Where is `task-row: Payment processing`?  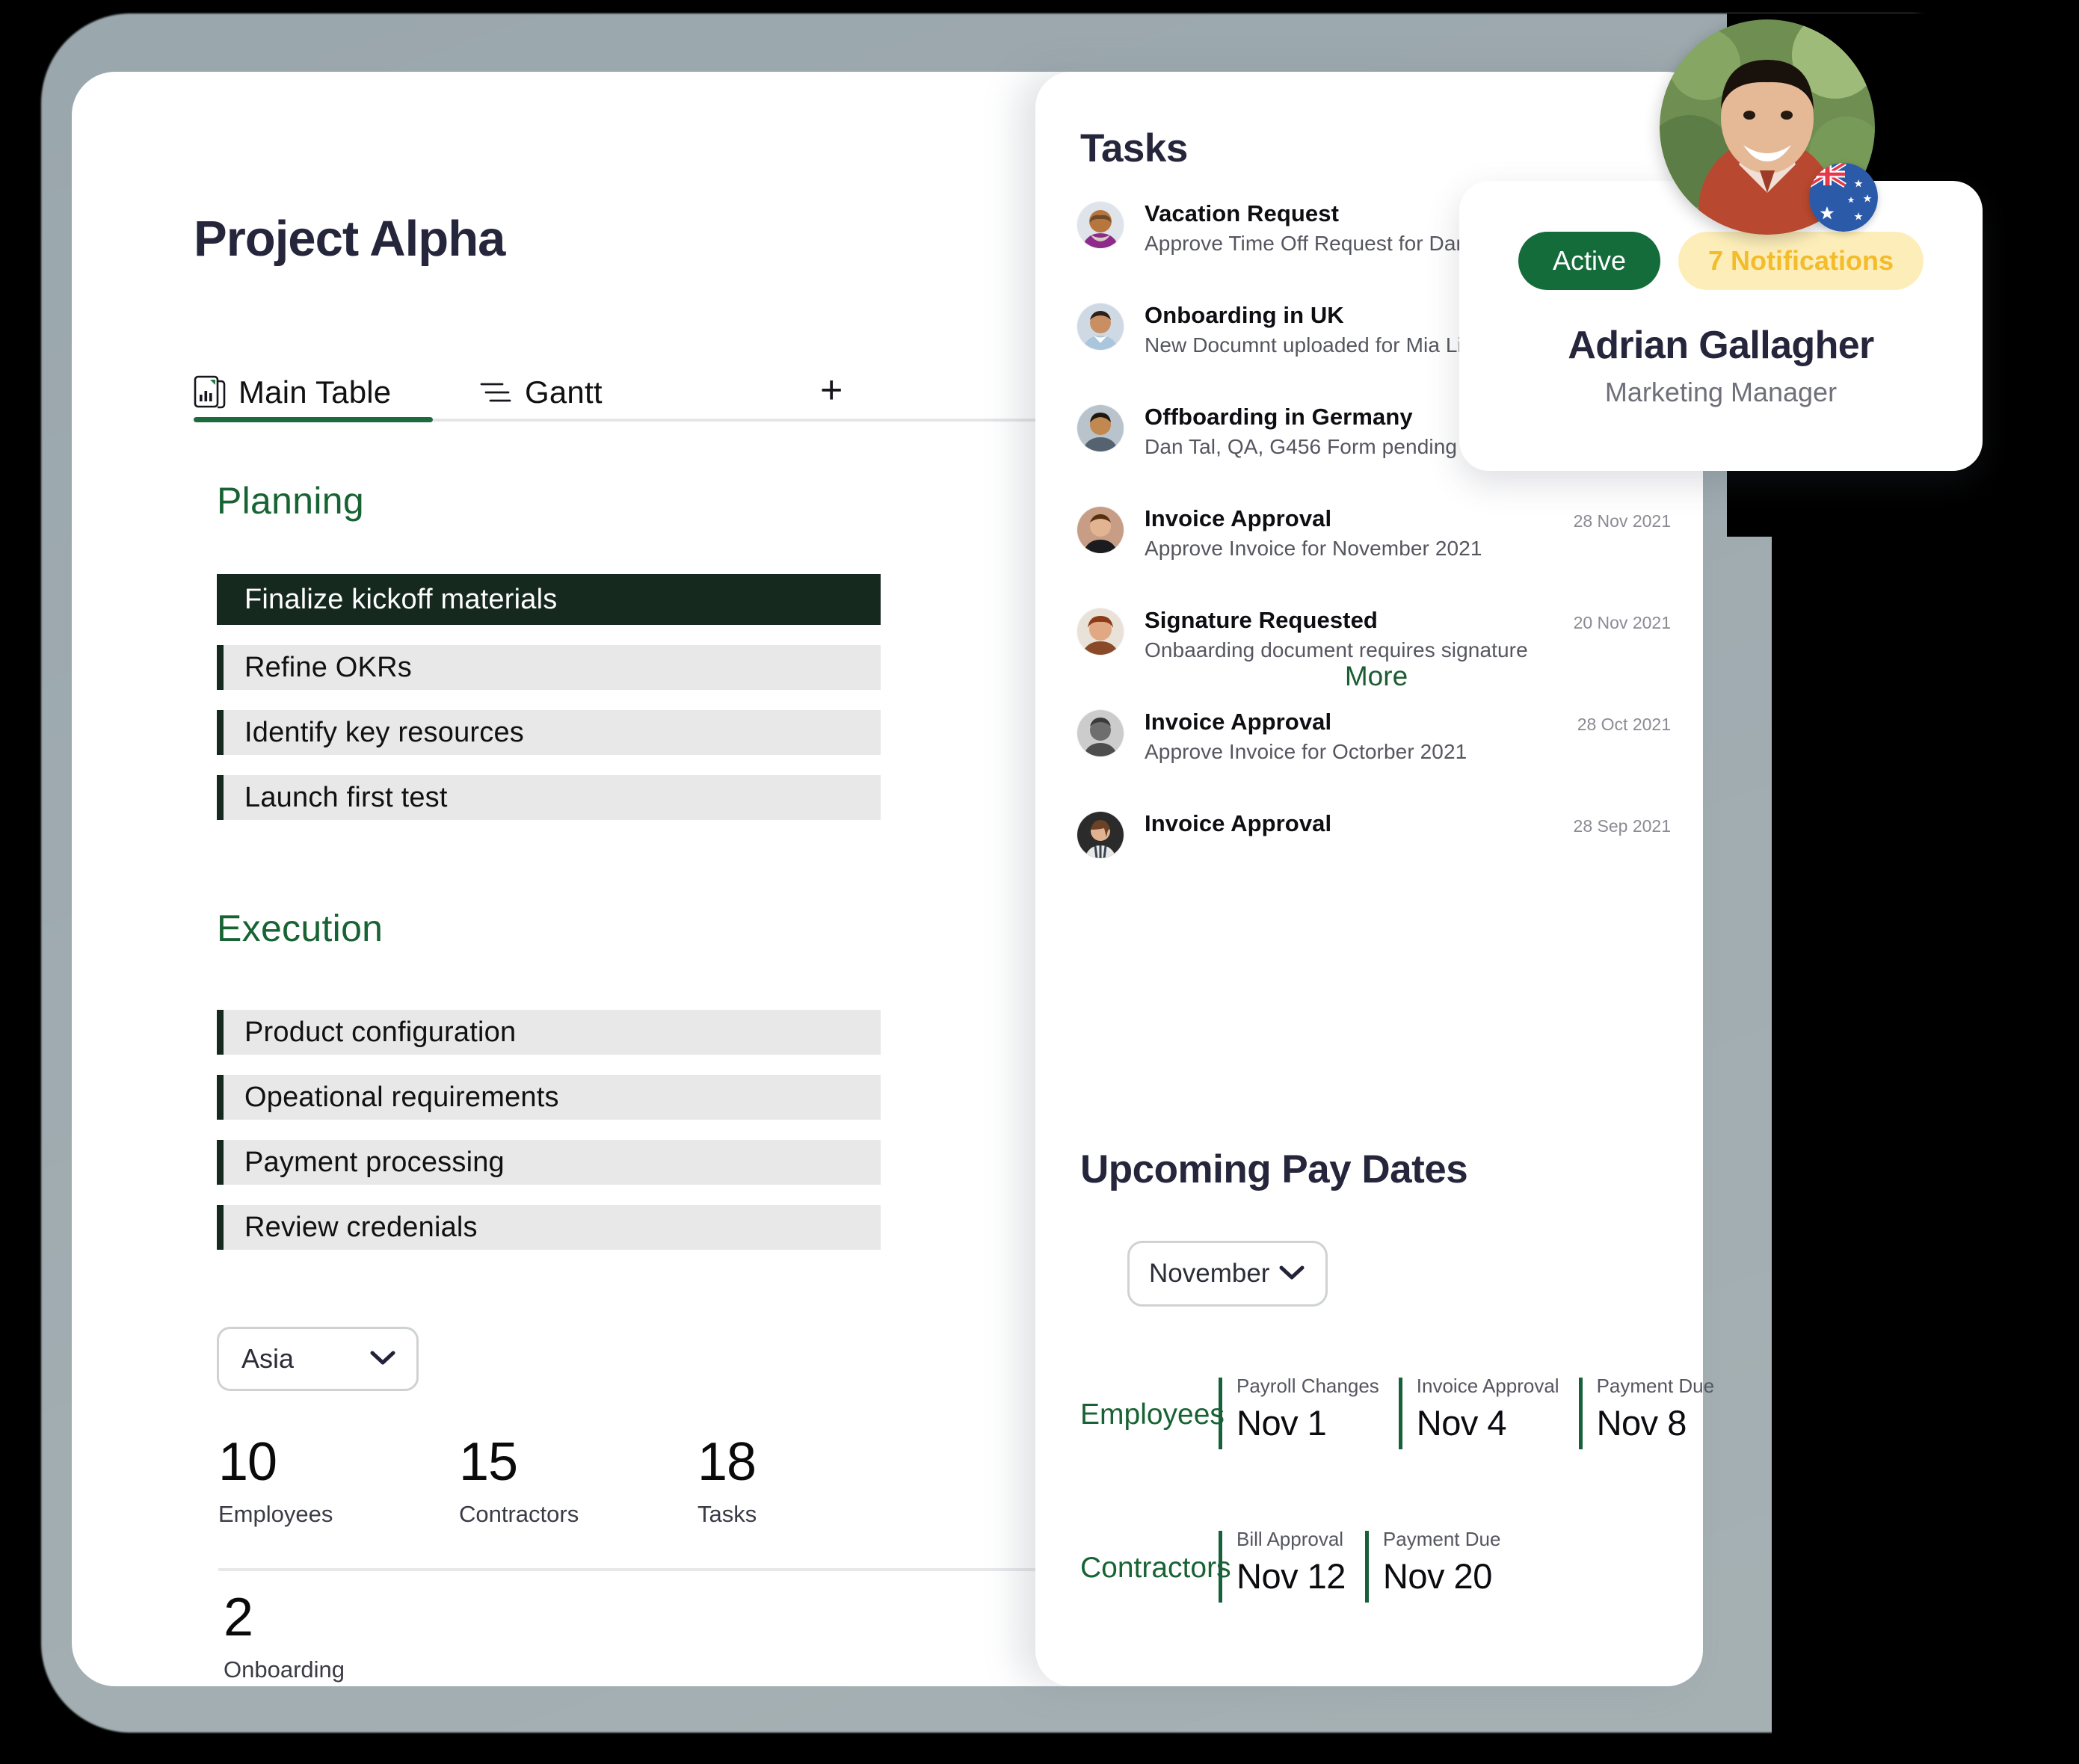
task-row: Payment processing is located at coordinates (549, 1162).